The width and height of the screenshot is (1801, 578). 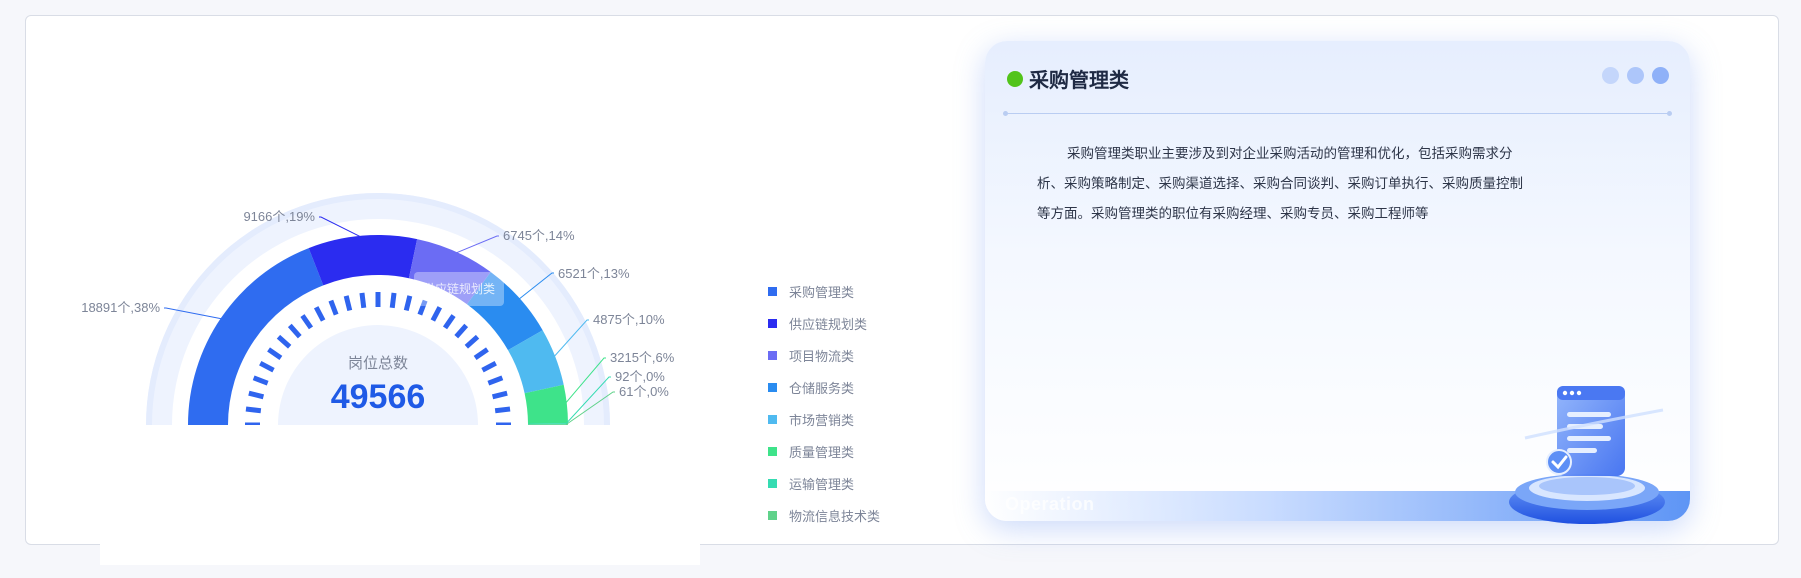 I want to click on data-label: 18891个,38%, so click(x=120, y=307).